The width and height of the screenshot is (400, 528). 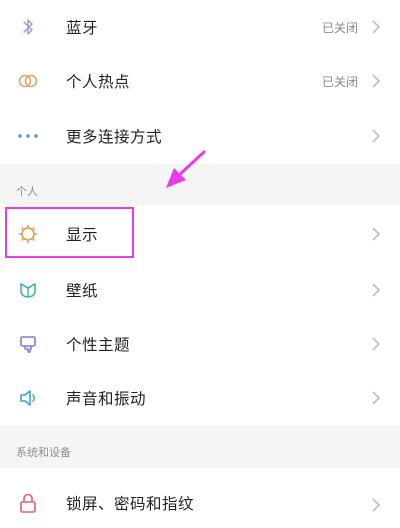 I want to click on bluetooth-row: 蓝牙 已关闭, so click(x=200, y=27).